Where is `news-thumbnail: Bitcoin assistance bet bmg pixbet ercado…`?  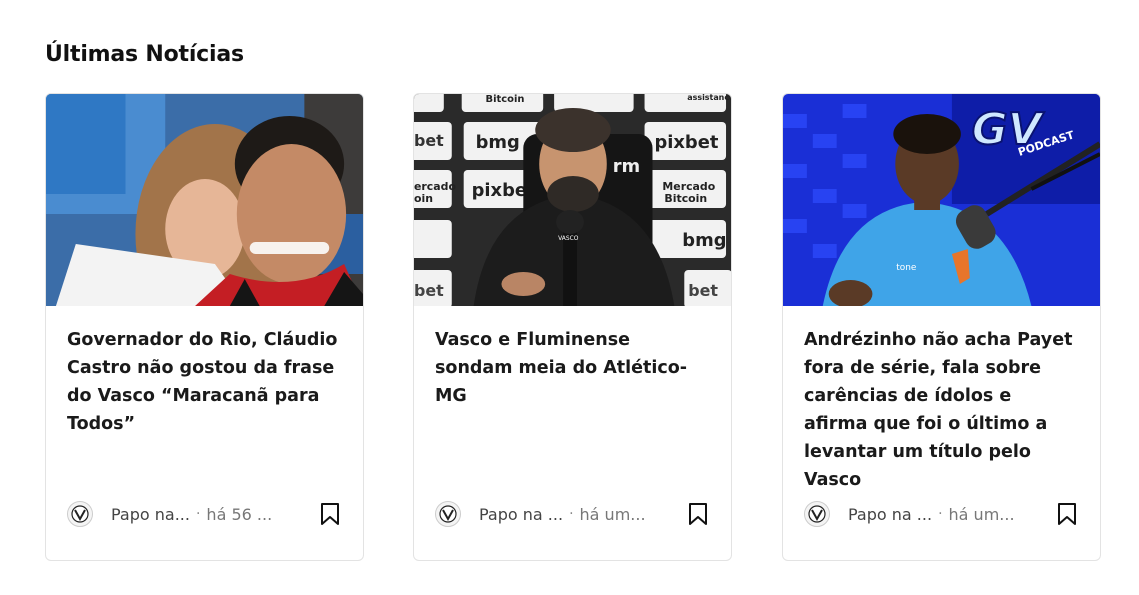 news-thumbnail: Bitcoin assistance bet bmg pixbet ercado… is located at coordinates (572, 200).